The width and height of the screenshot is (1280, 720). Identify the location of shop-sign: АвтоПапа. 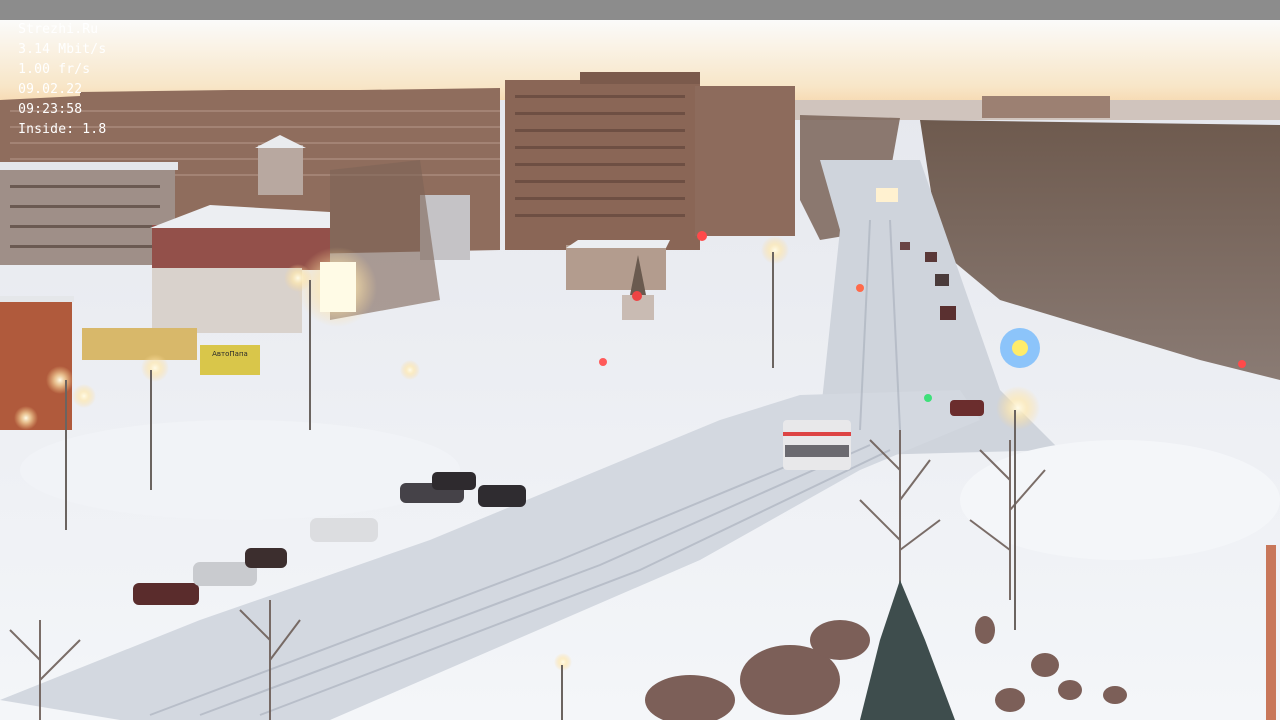
(230, 360).